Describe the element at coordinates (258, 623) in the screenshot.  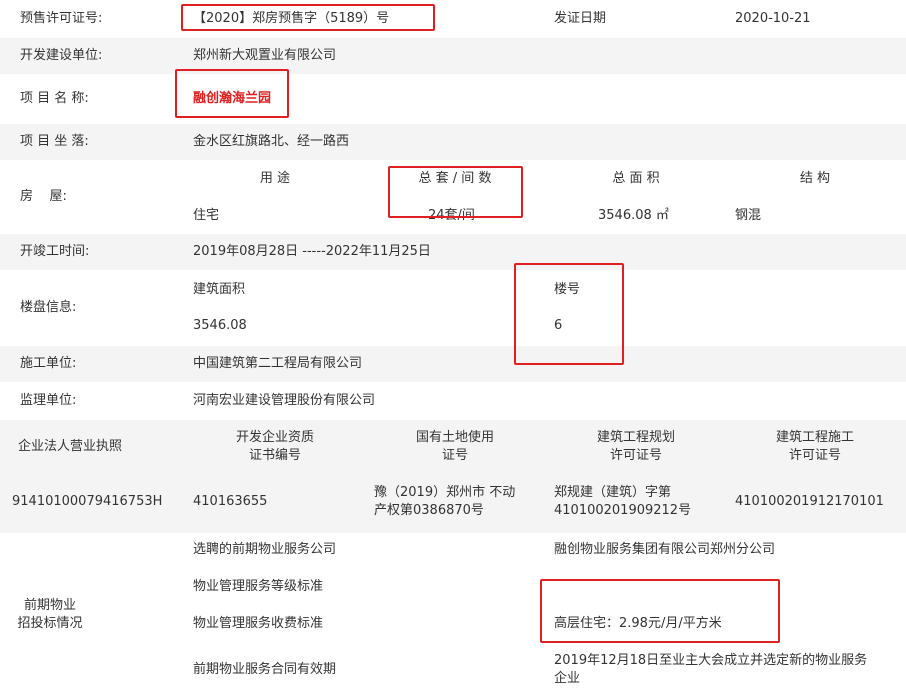
I see `property-service-item-label: 物业管理服务收费标准` at that location.